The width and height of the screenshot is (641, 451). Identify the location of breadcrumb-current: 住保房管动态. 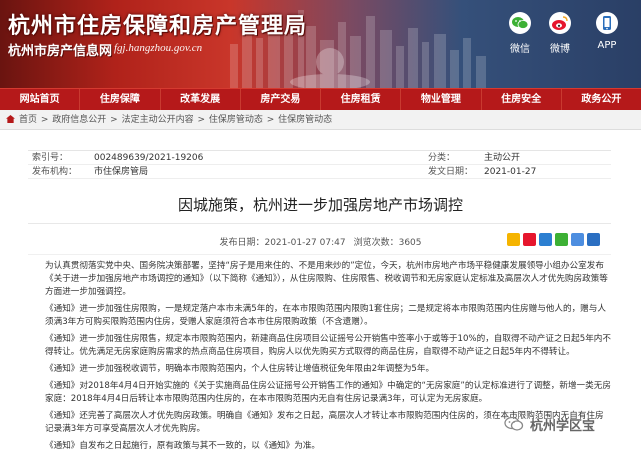
(305, 120).